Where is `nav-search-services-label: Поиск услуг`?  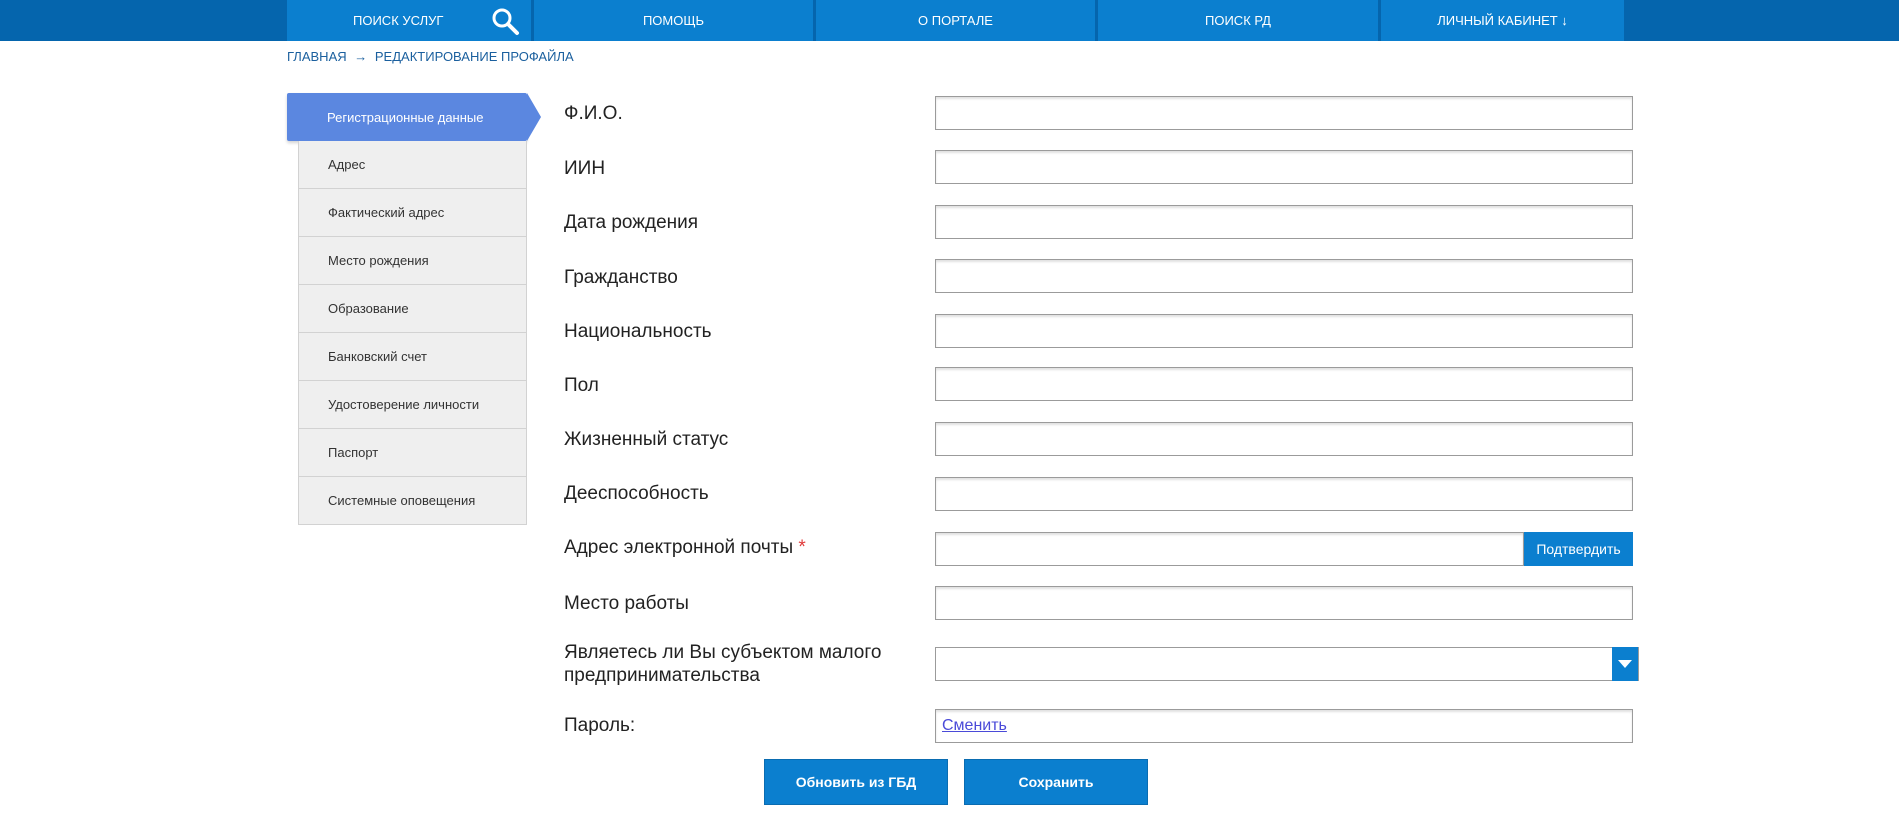
nav-search-services-label: Поиск услуг is located at coordinates (398, 20).